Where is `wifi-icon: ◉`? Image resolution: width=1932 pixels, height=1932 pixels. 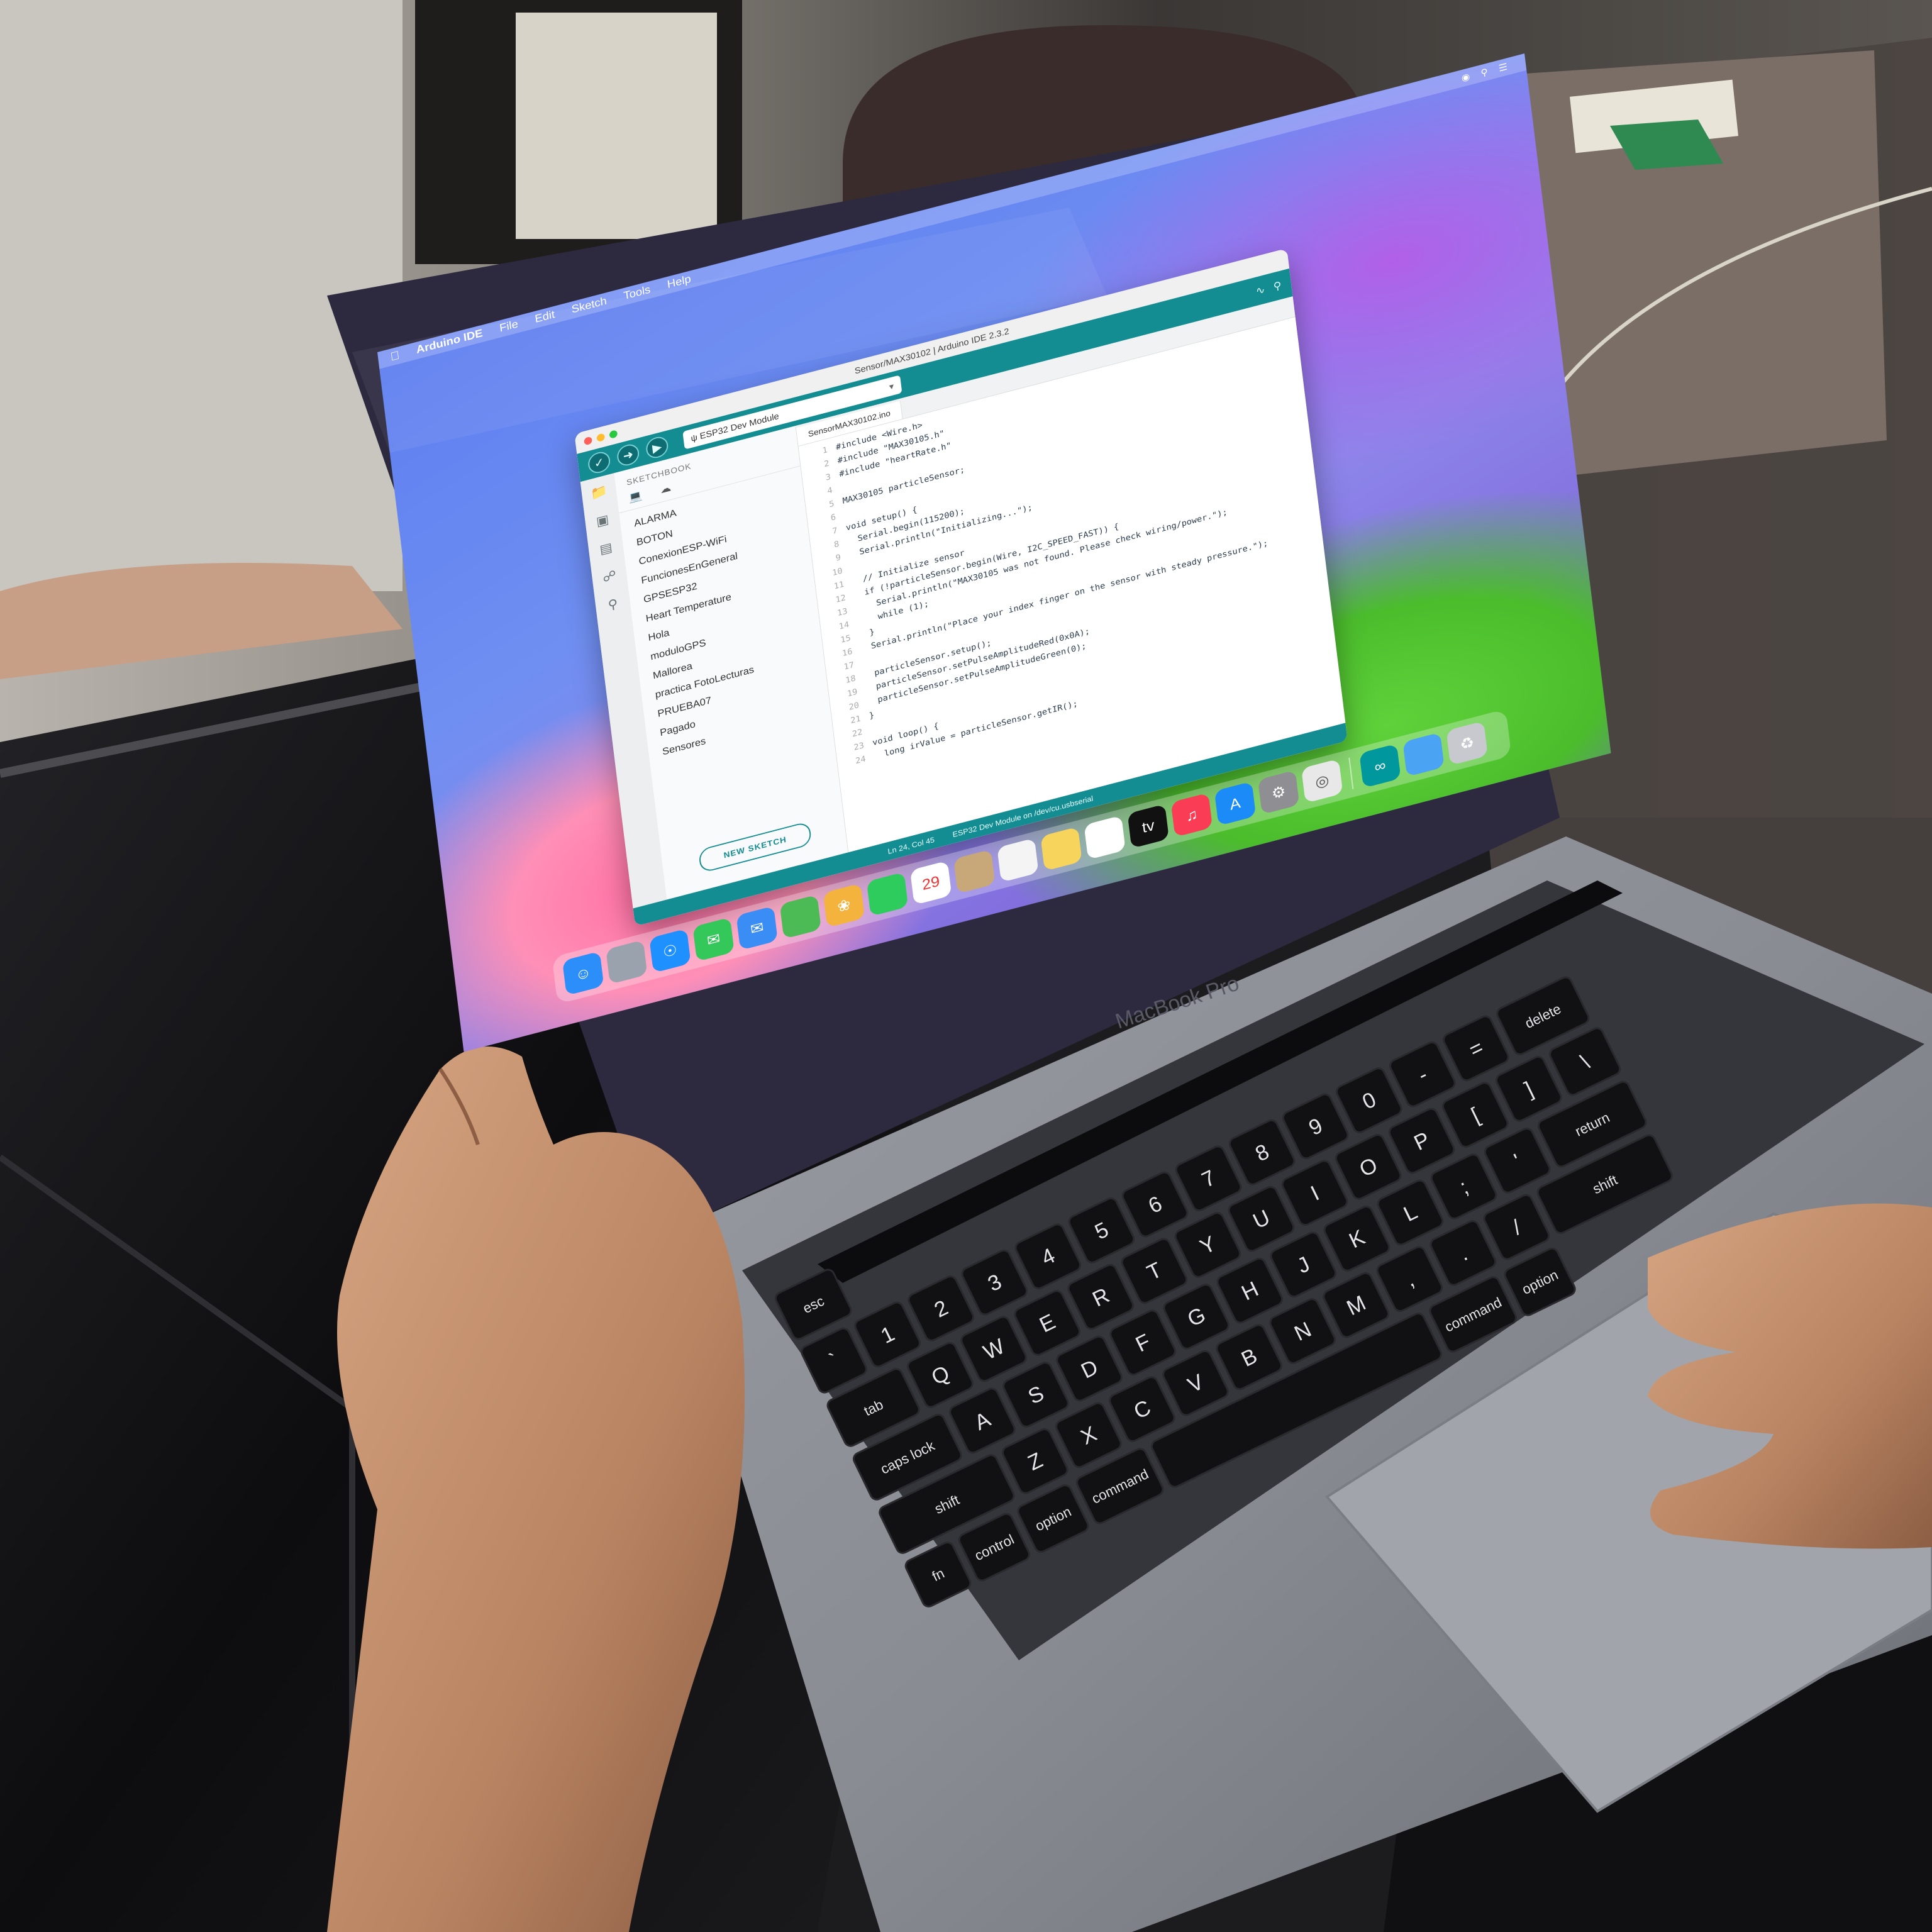 wifi-icon: ◉ is located at coordinates (1466, 77).